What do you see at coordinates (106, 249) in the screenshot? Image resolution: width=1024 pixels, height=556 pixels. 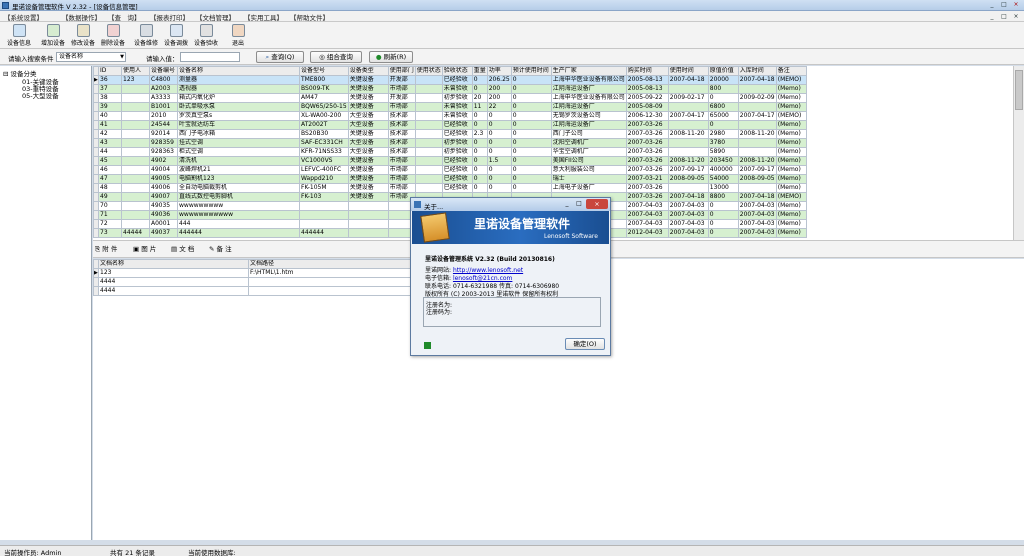 I see `attachment-tab: ⎘ 附 件` at bounding box center [106, 249].